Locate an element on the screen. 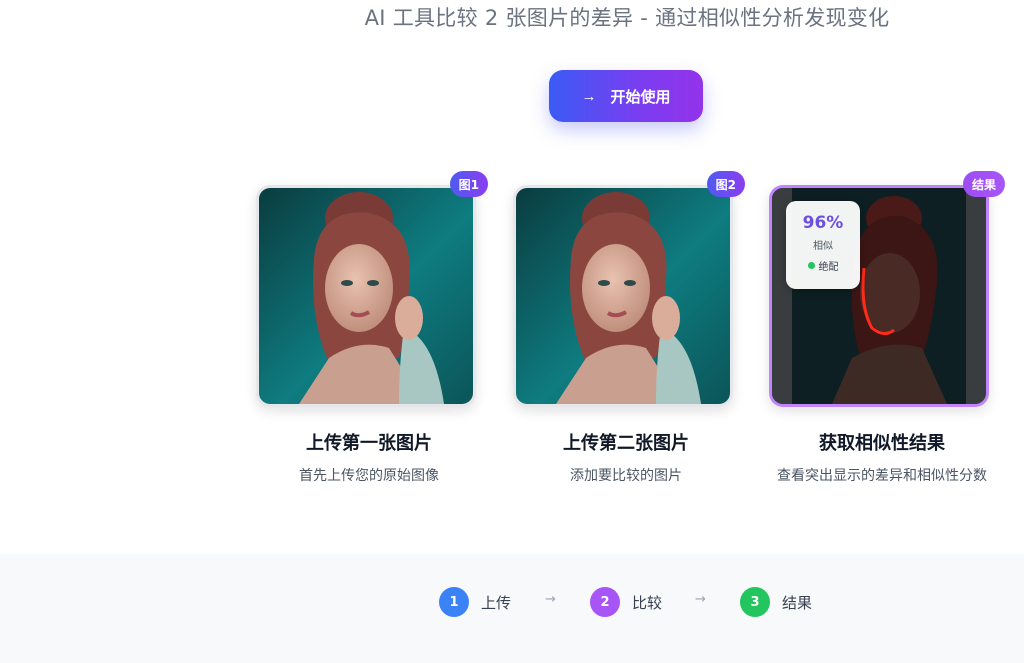 The image size is (1024, 663). match-status-text: 绝配 is located at coordinates (828, 267).